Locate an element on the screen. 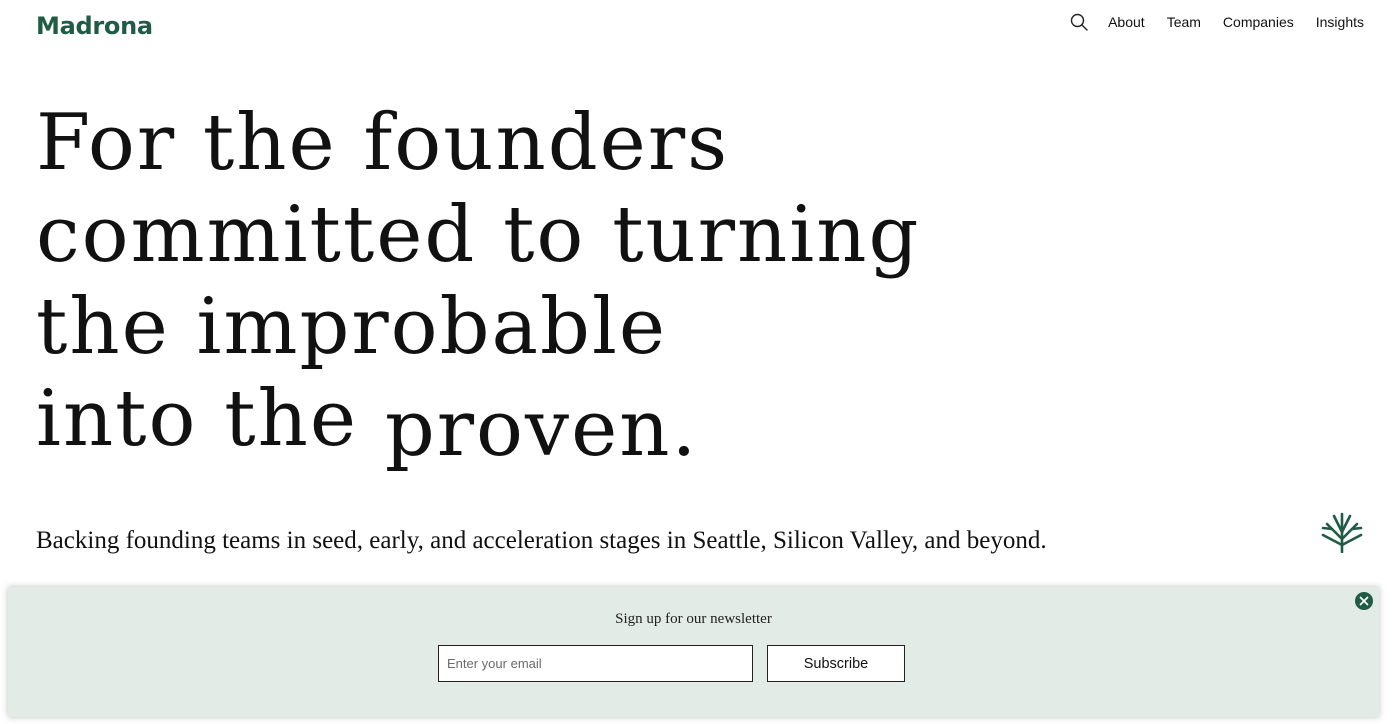  madrona-logo: Madrona is located at coordinates (94, 26).